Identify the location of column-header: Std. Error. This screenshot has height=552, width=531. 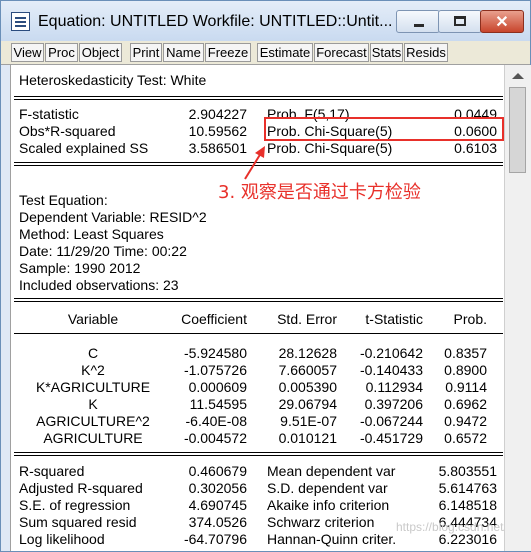
(307, 319).